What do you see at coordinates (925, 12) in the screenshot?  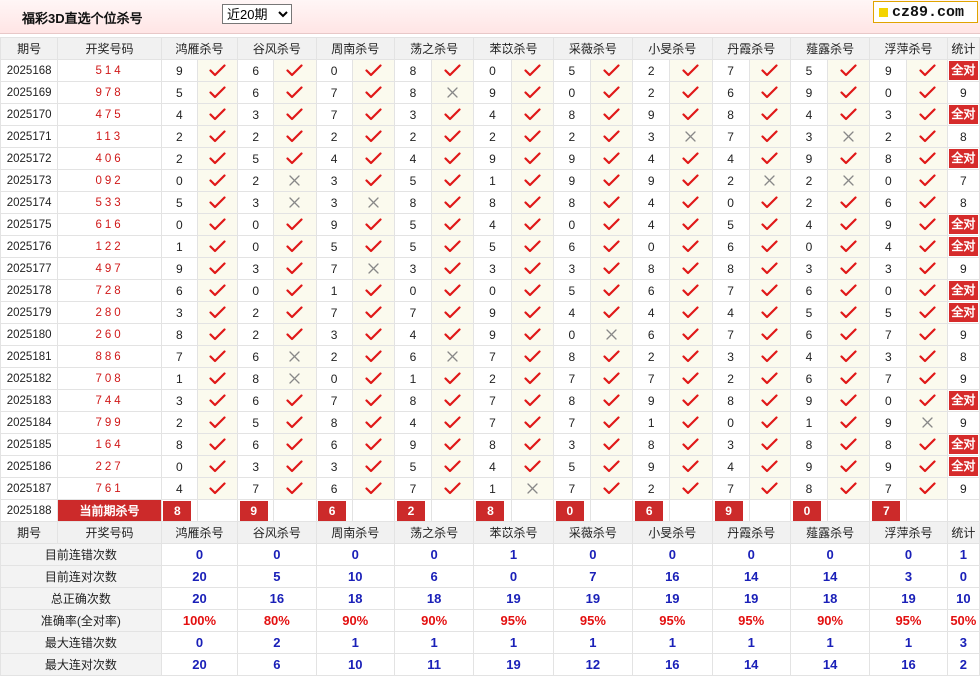 I see `site-logo: cz89.com` at bounding box center [925, 12].